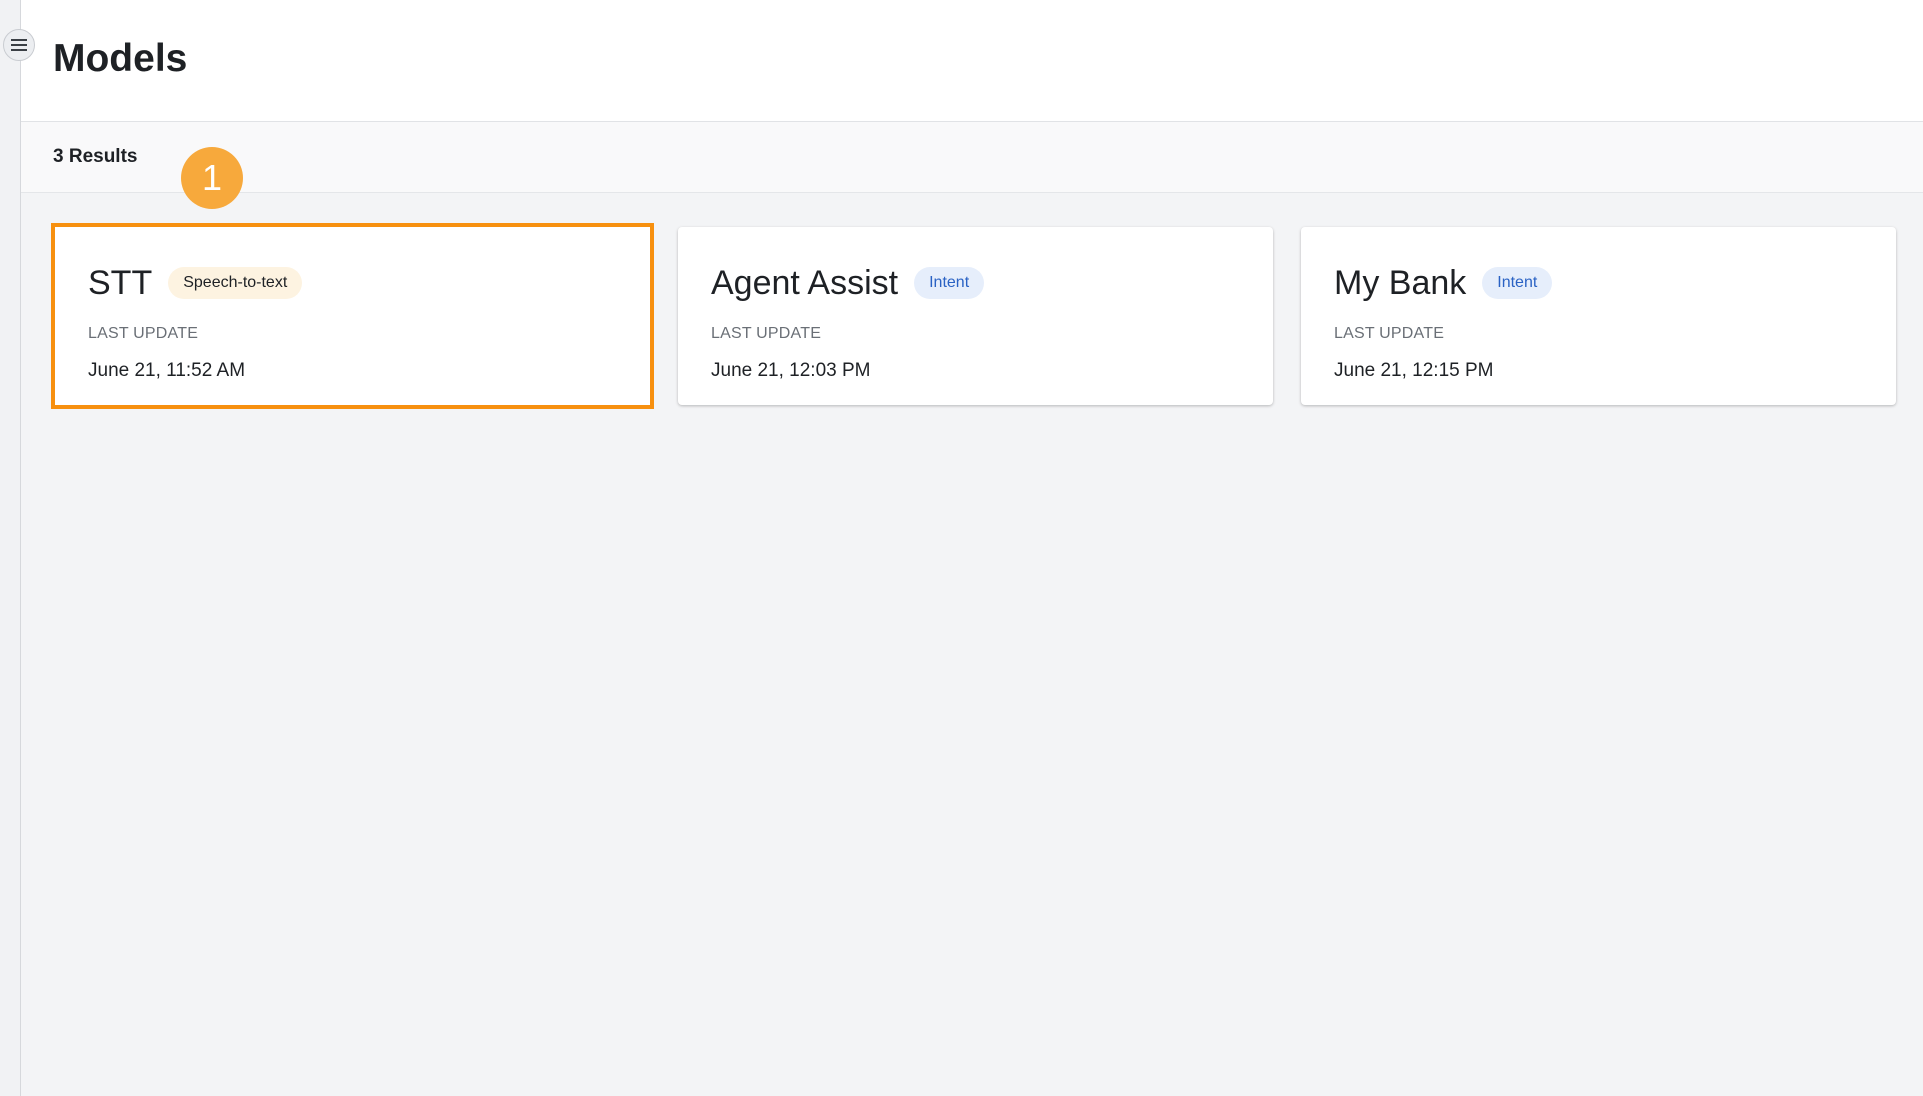 Image resolution: width=1923 pixels, height=1096 pixels. I want to click on last-update-value: June 21, 12:15 PM, so click(1414, 370).